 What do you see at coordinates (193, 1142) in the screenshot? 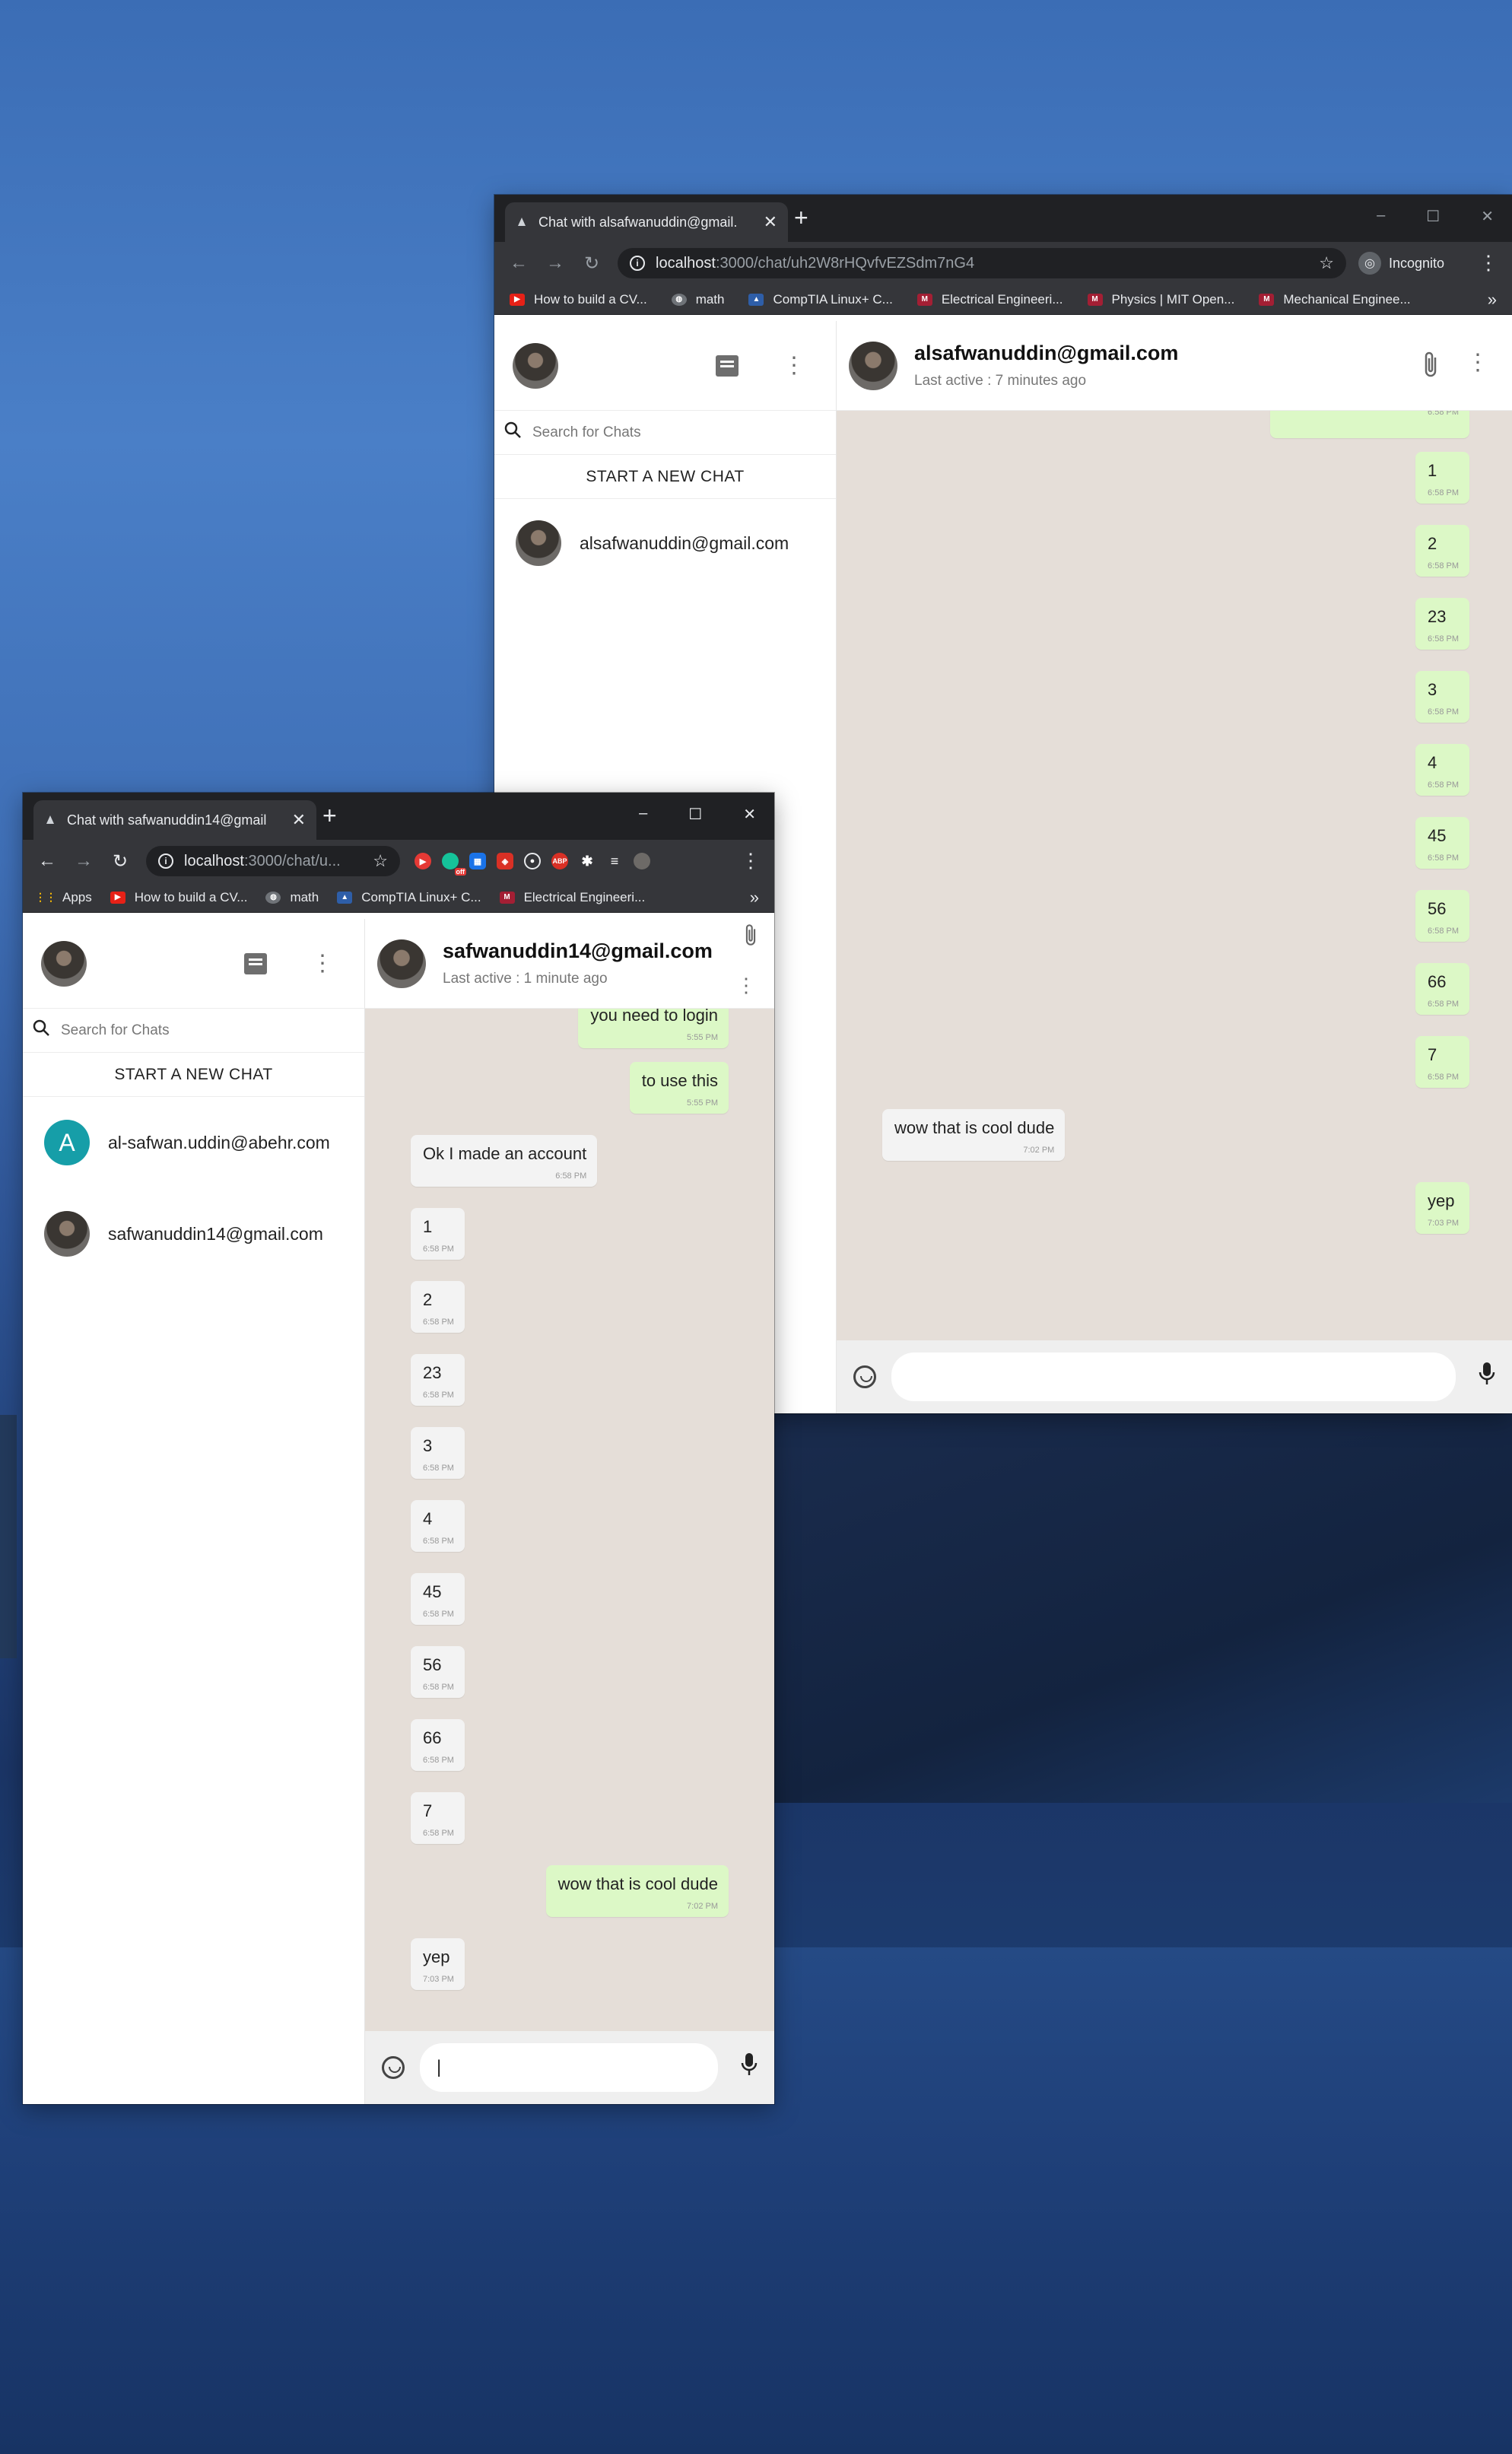
I see `contact-item: A al-safwan.uddin@abehr.com` at bounding box center [193, 1142].